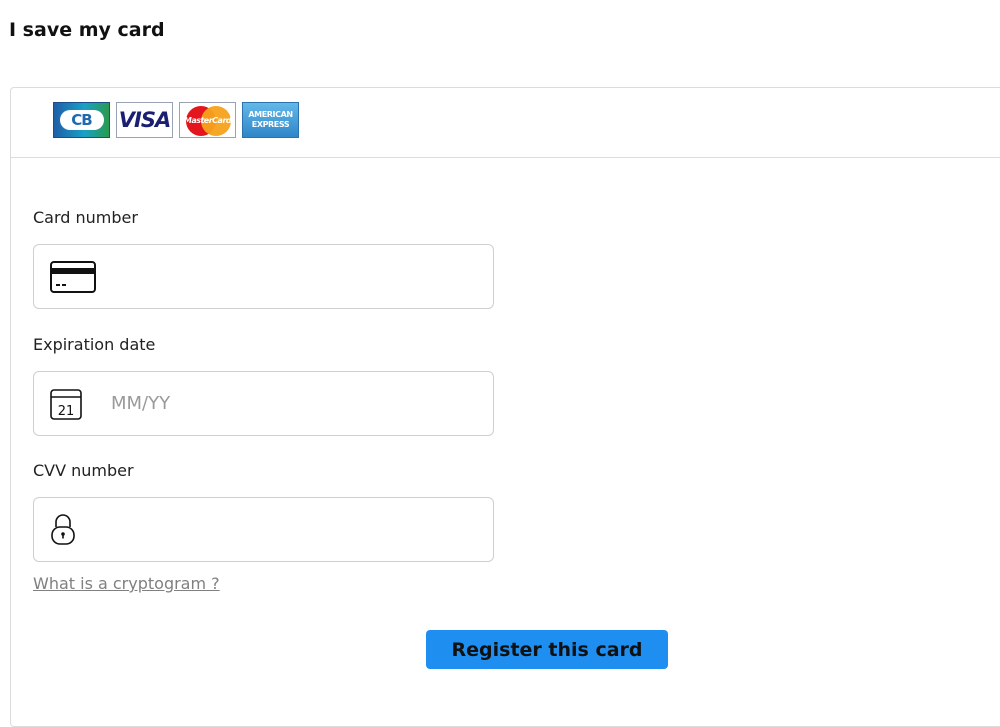 The height and width of the screenshot is (727, 1000). I want to click on svg-text: 21, so click(66, 411).